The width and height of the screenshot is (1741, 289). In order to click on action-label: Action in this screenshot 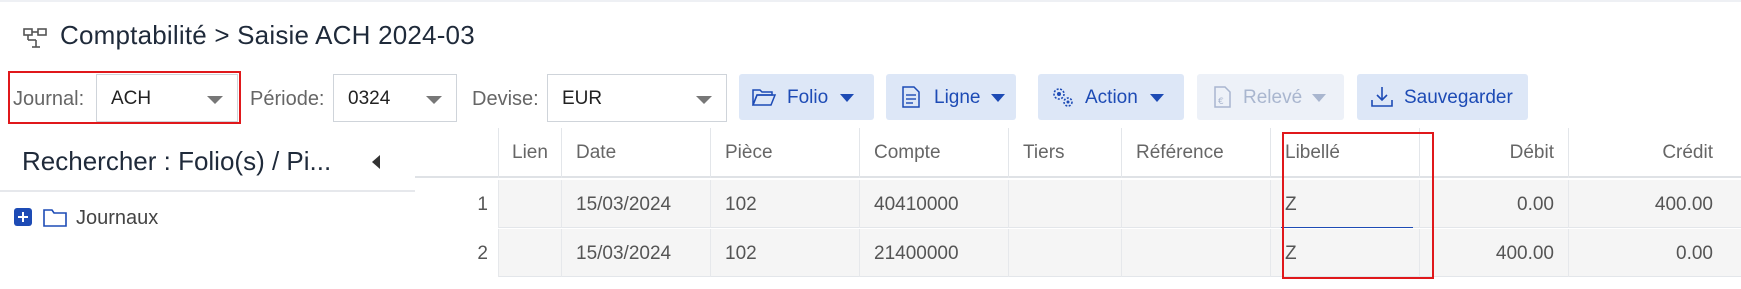, I will do `click(1111, 97)`.